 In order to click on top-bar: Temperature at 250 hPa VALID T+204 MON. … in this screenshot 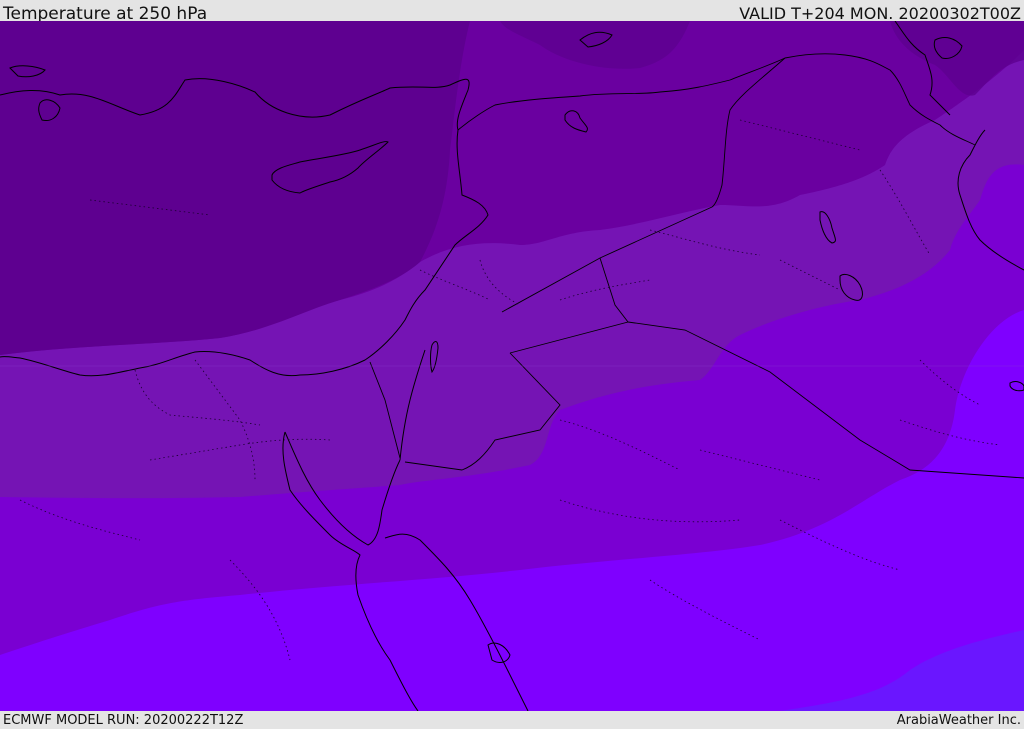, I will do `click(512, 12)`.